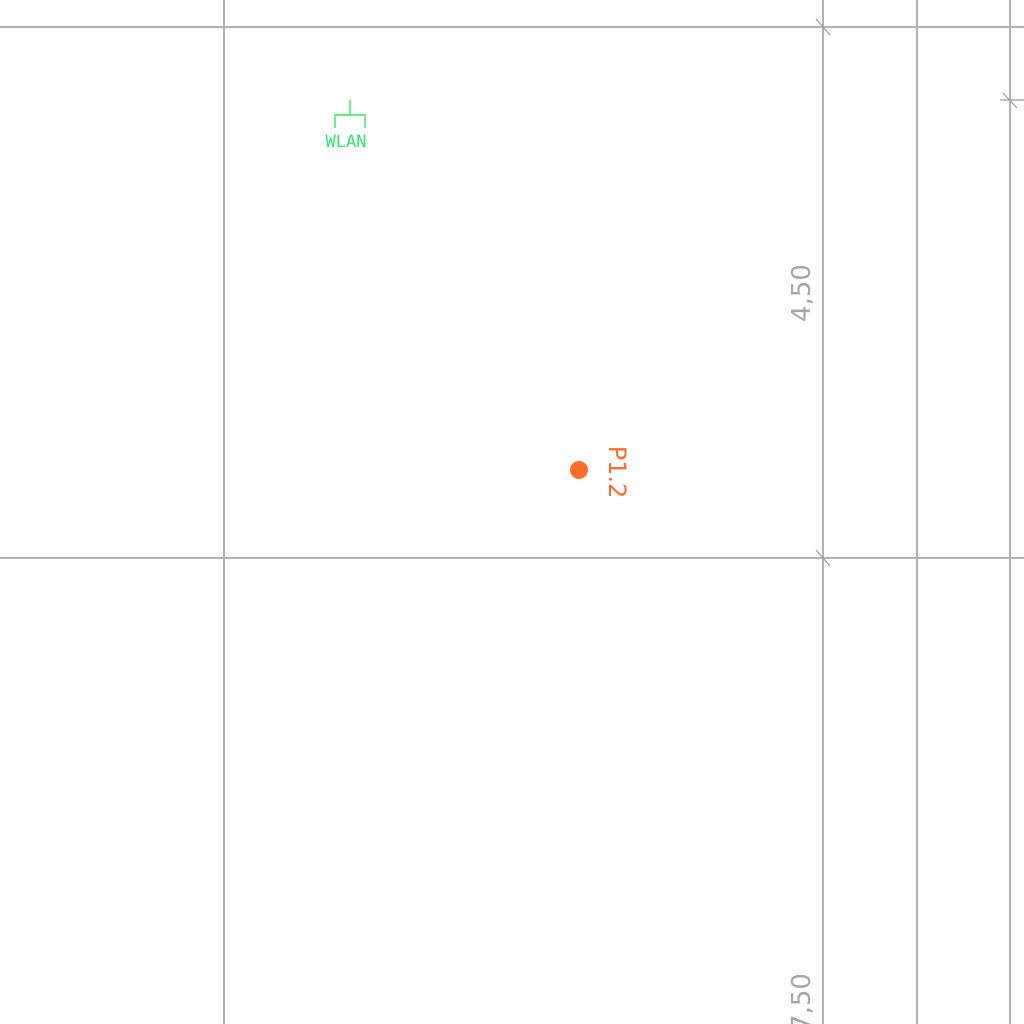 Image resolution: width=1024 pixels, height=1024 pixels. What do you see at coordinates (346, 142) in the screenshot?
I see `wlan-label: WLAN` at bounding box center [346, 142].